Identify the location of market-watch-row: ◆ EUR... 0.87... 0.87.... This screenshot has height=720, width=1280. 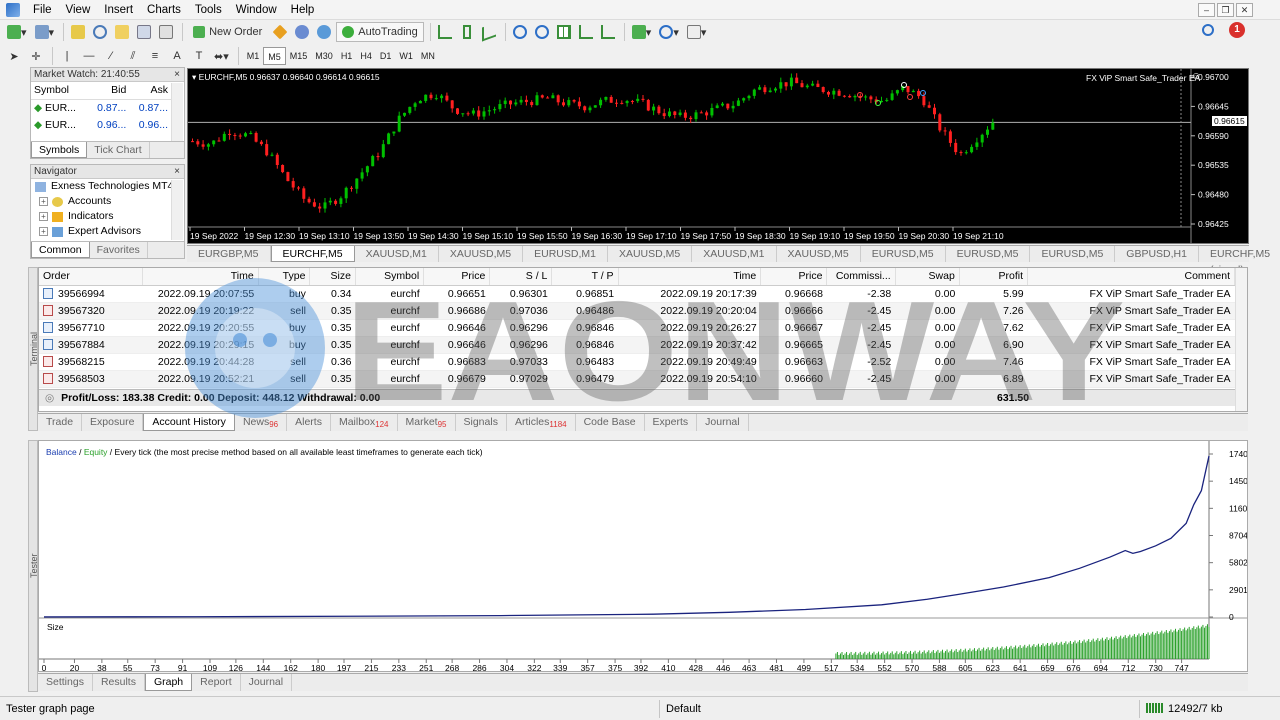
(101, 107).